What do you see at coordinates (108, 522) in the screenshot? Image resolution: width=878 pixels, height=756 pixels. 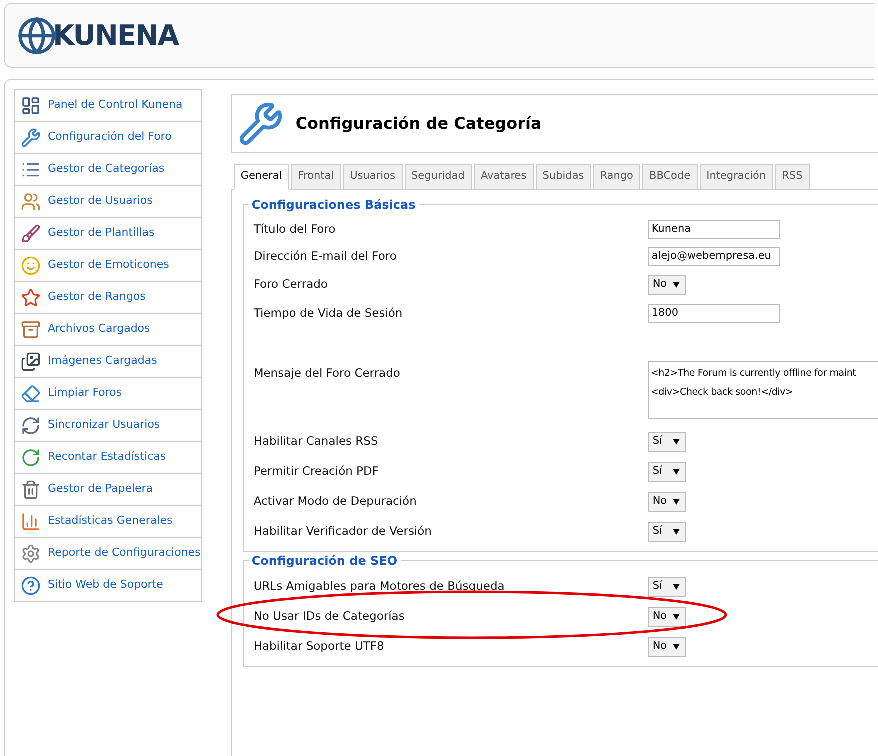 I see `sidebar-item: Estadísticas Generales` at bounding box center [108, 522].